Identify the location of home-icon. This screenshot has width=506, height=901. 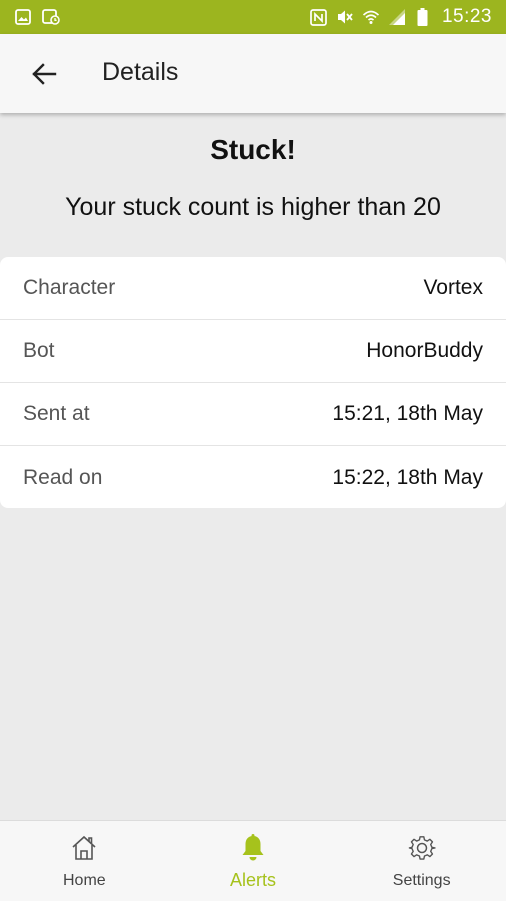
(84, 848).